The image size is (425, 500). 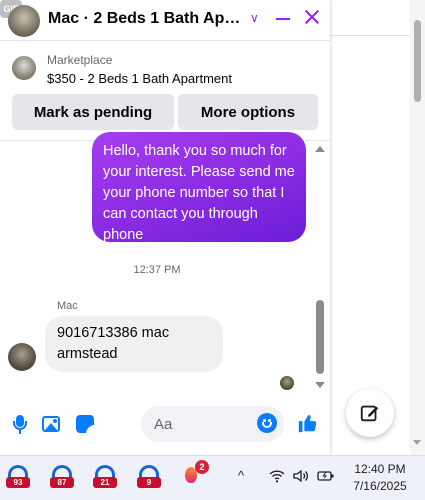 I want to click on emoji-icon, so click(x=267, y=423).